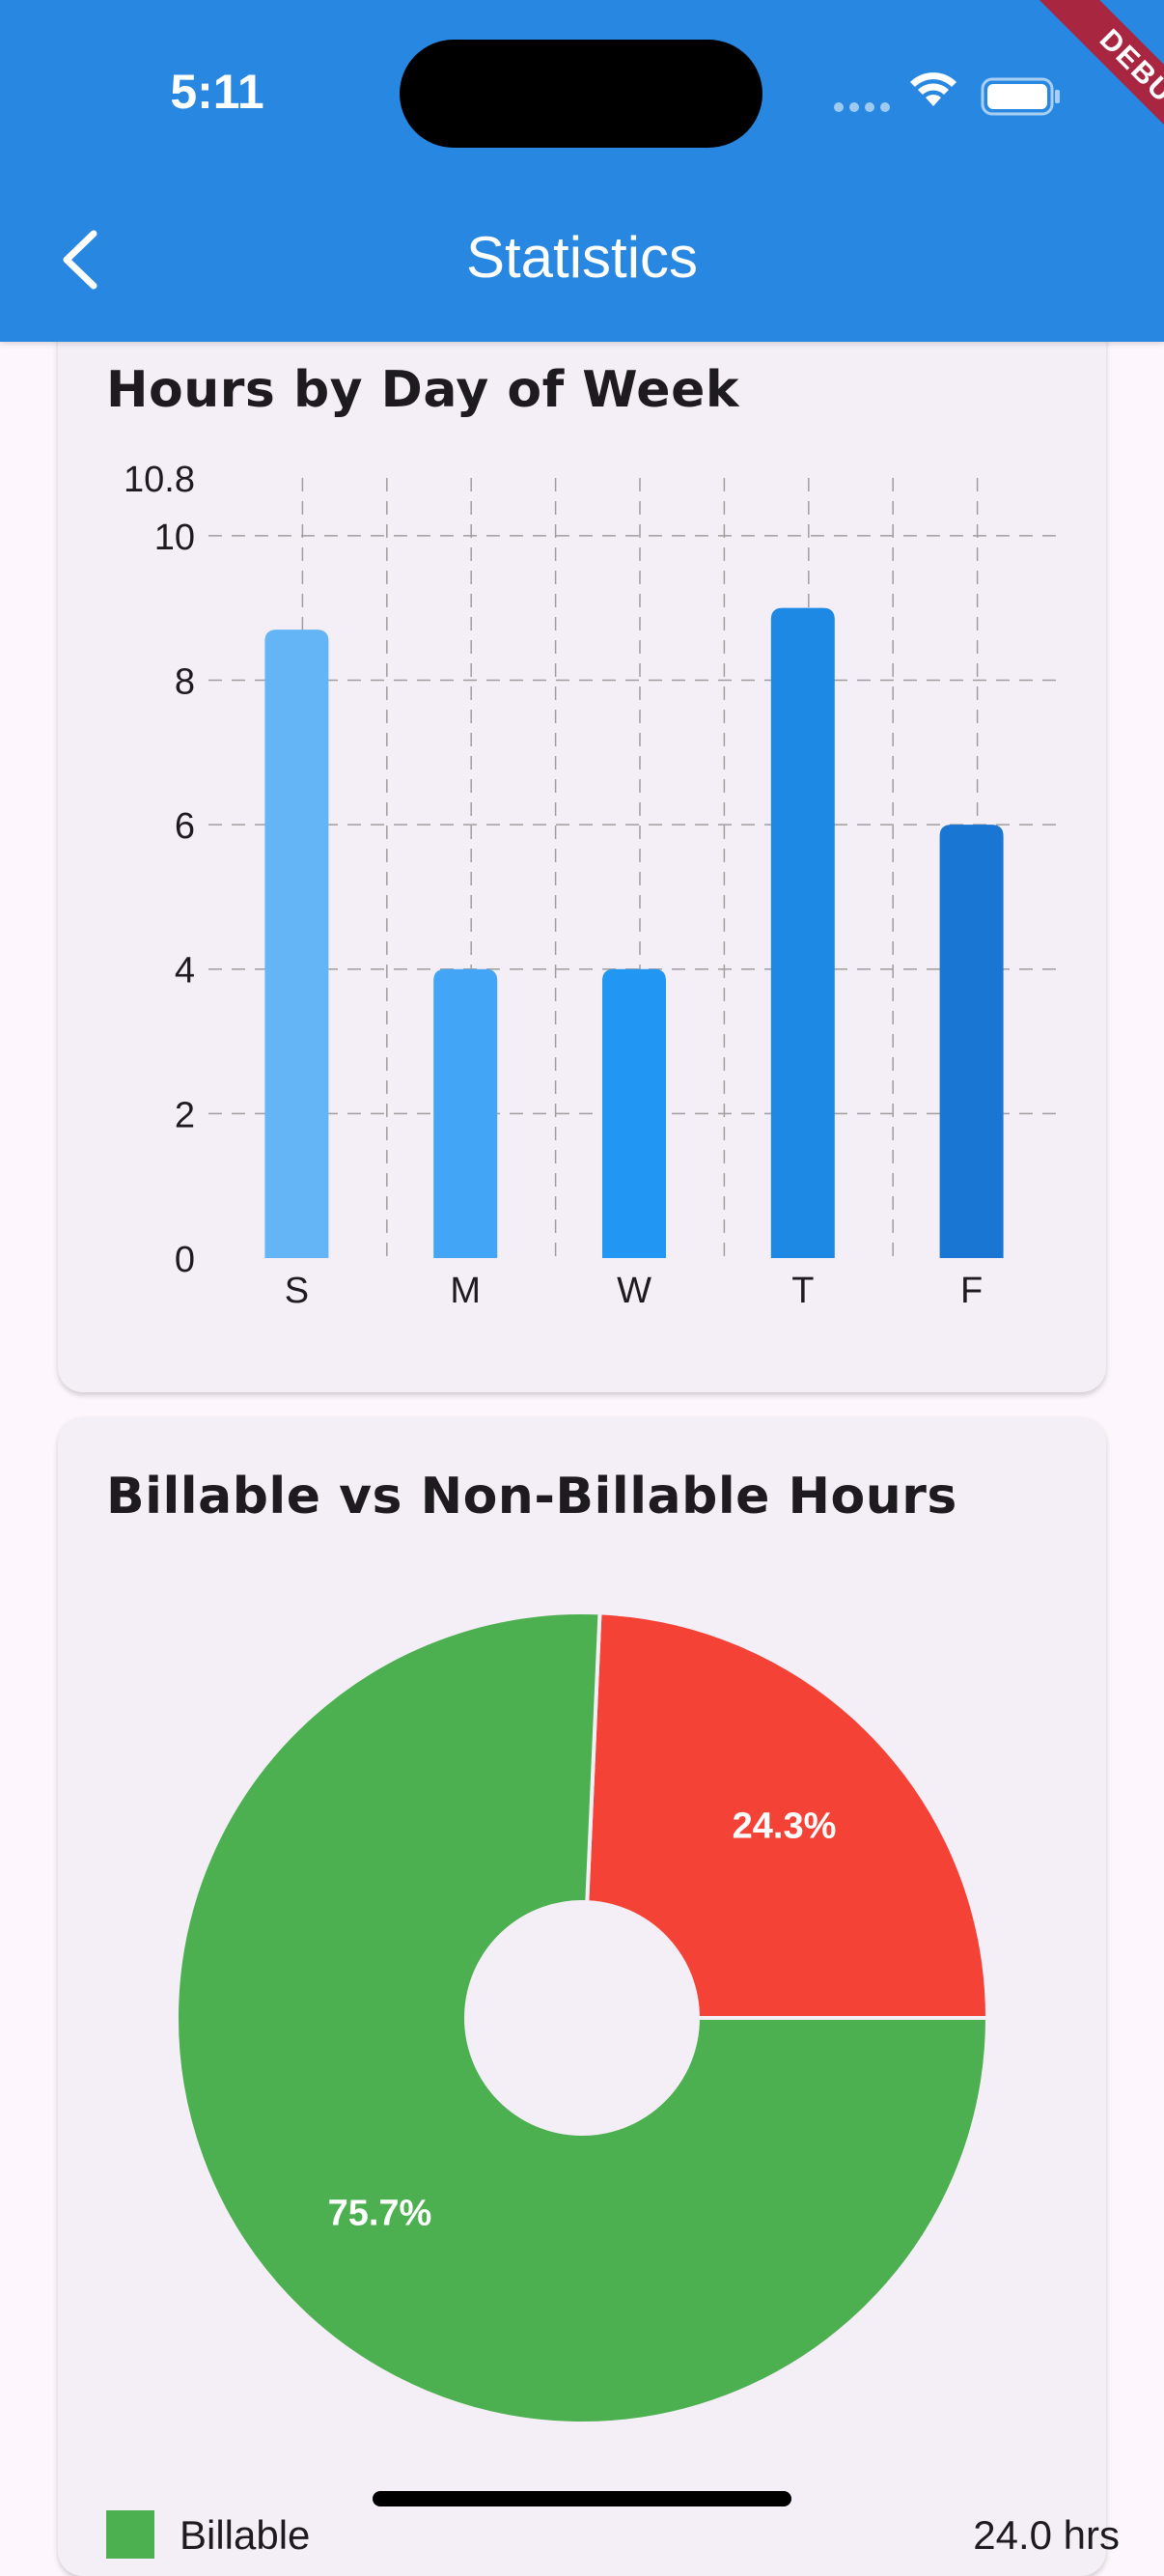 This screenshot has width=1164, height=2576. What do you see at coordinates (634, 1291) in the screenshot?
I see `x-tick-label: W` at bounding box center [634, 1291].